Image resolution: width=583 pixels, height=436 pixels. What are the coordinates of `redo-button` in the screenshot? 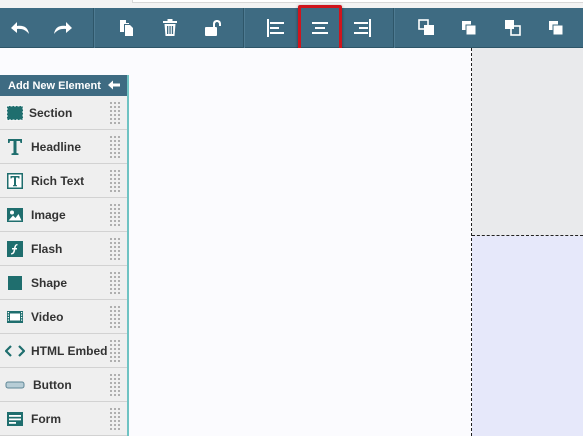 It's located at (62, 28).